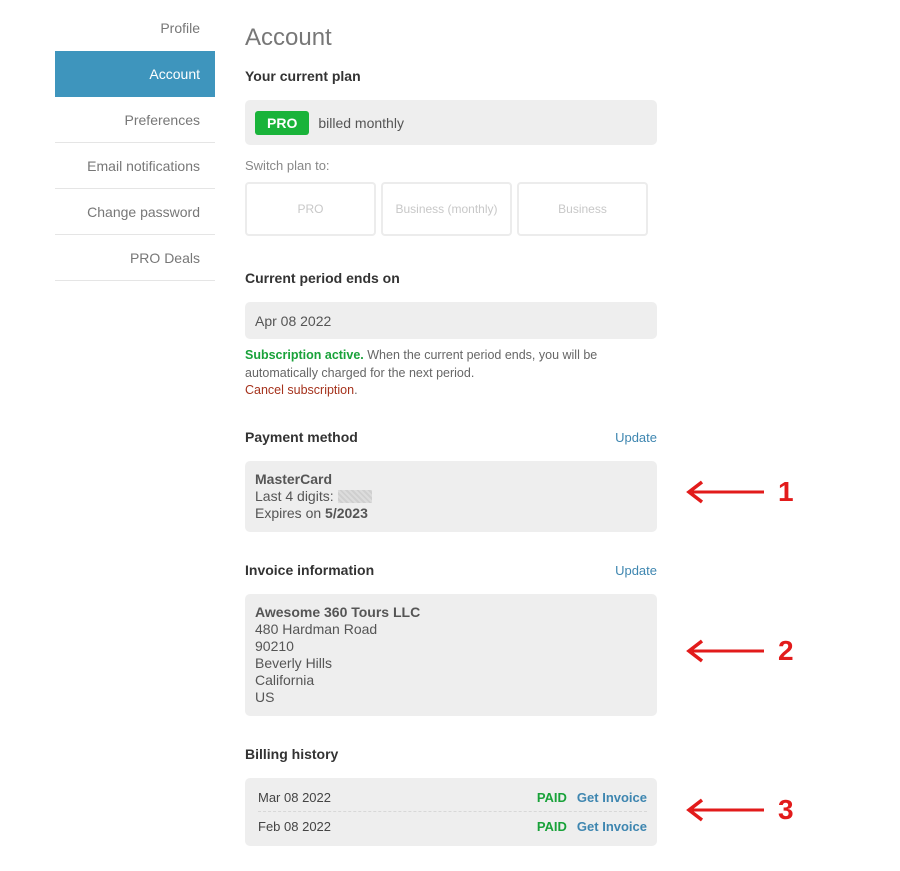 The height and width of the screenshot is (871, 900). What do you see at coordinates (361, 122) in the screenshot?
I see `plan-billing-text: billed monthly` at bounding box center [361, 122].